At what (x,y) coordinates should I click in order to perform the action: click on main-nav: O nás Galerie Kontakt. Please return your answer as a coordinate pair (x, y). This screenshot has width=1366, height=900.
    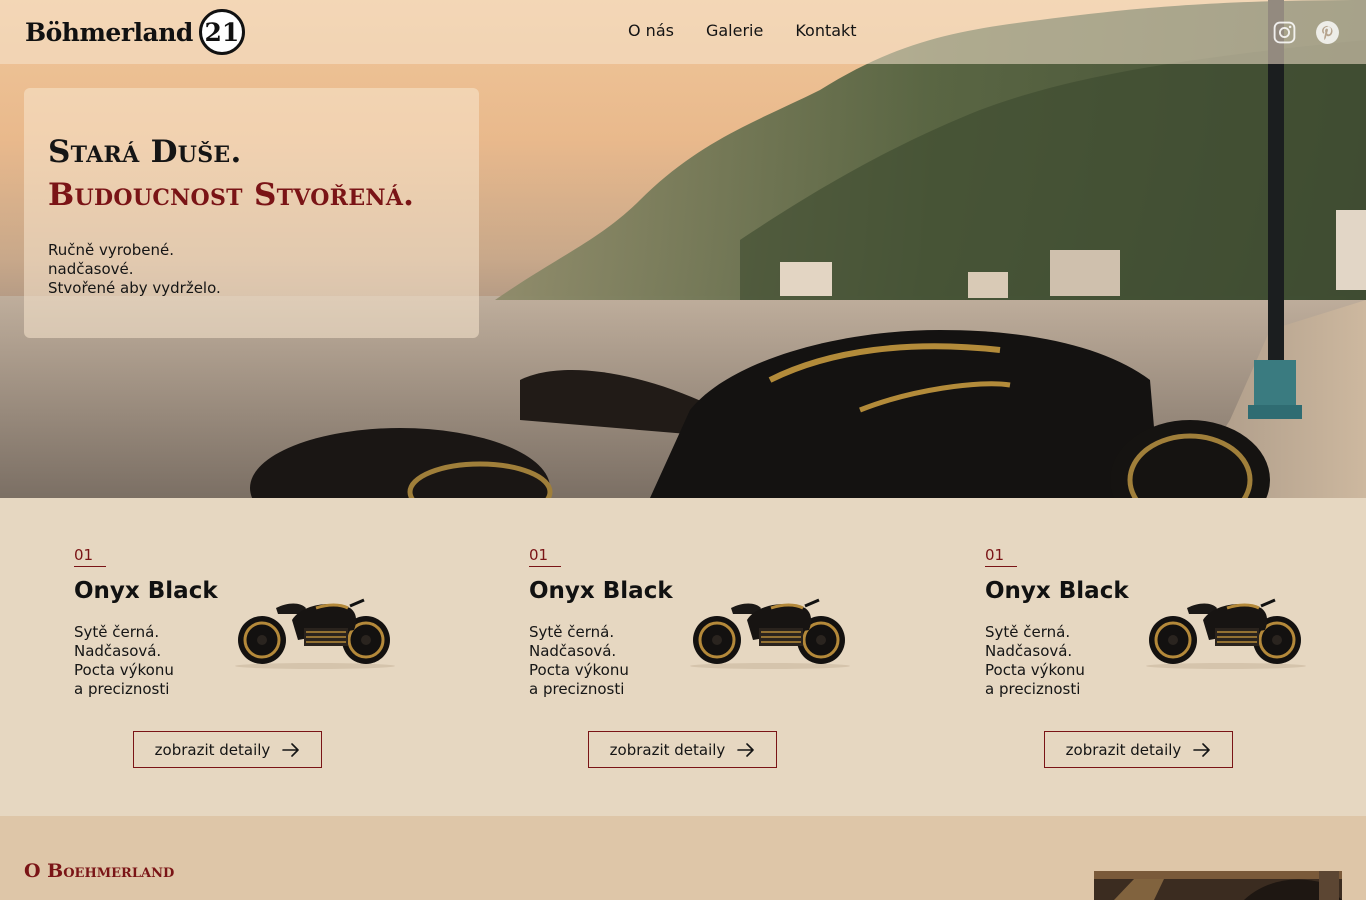
    Looking at the image, I should click on (742, 30).